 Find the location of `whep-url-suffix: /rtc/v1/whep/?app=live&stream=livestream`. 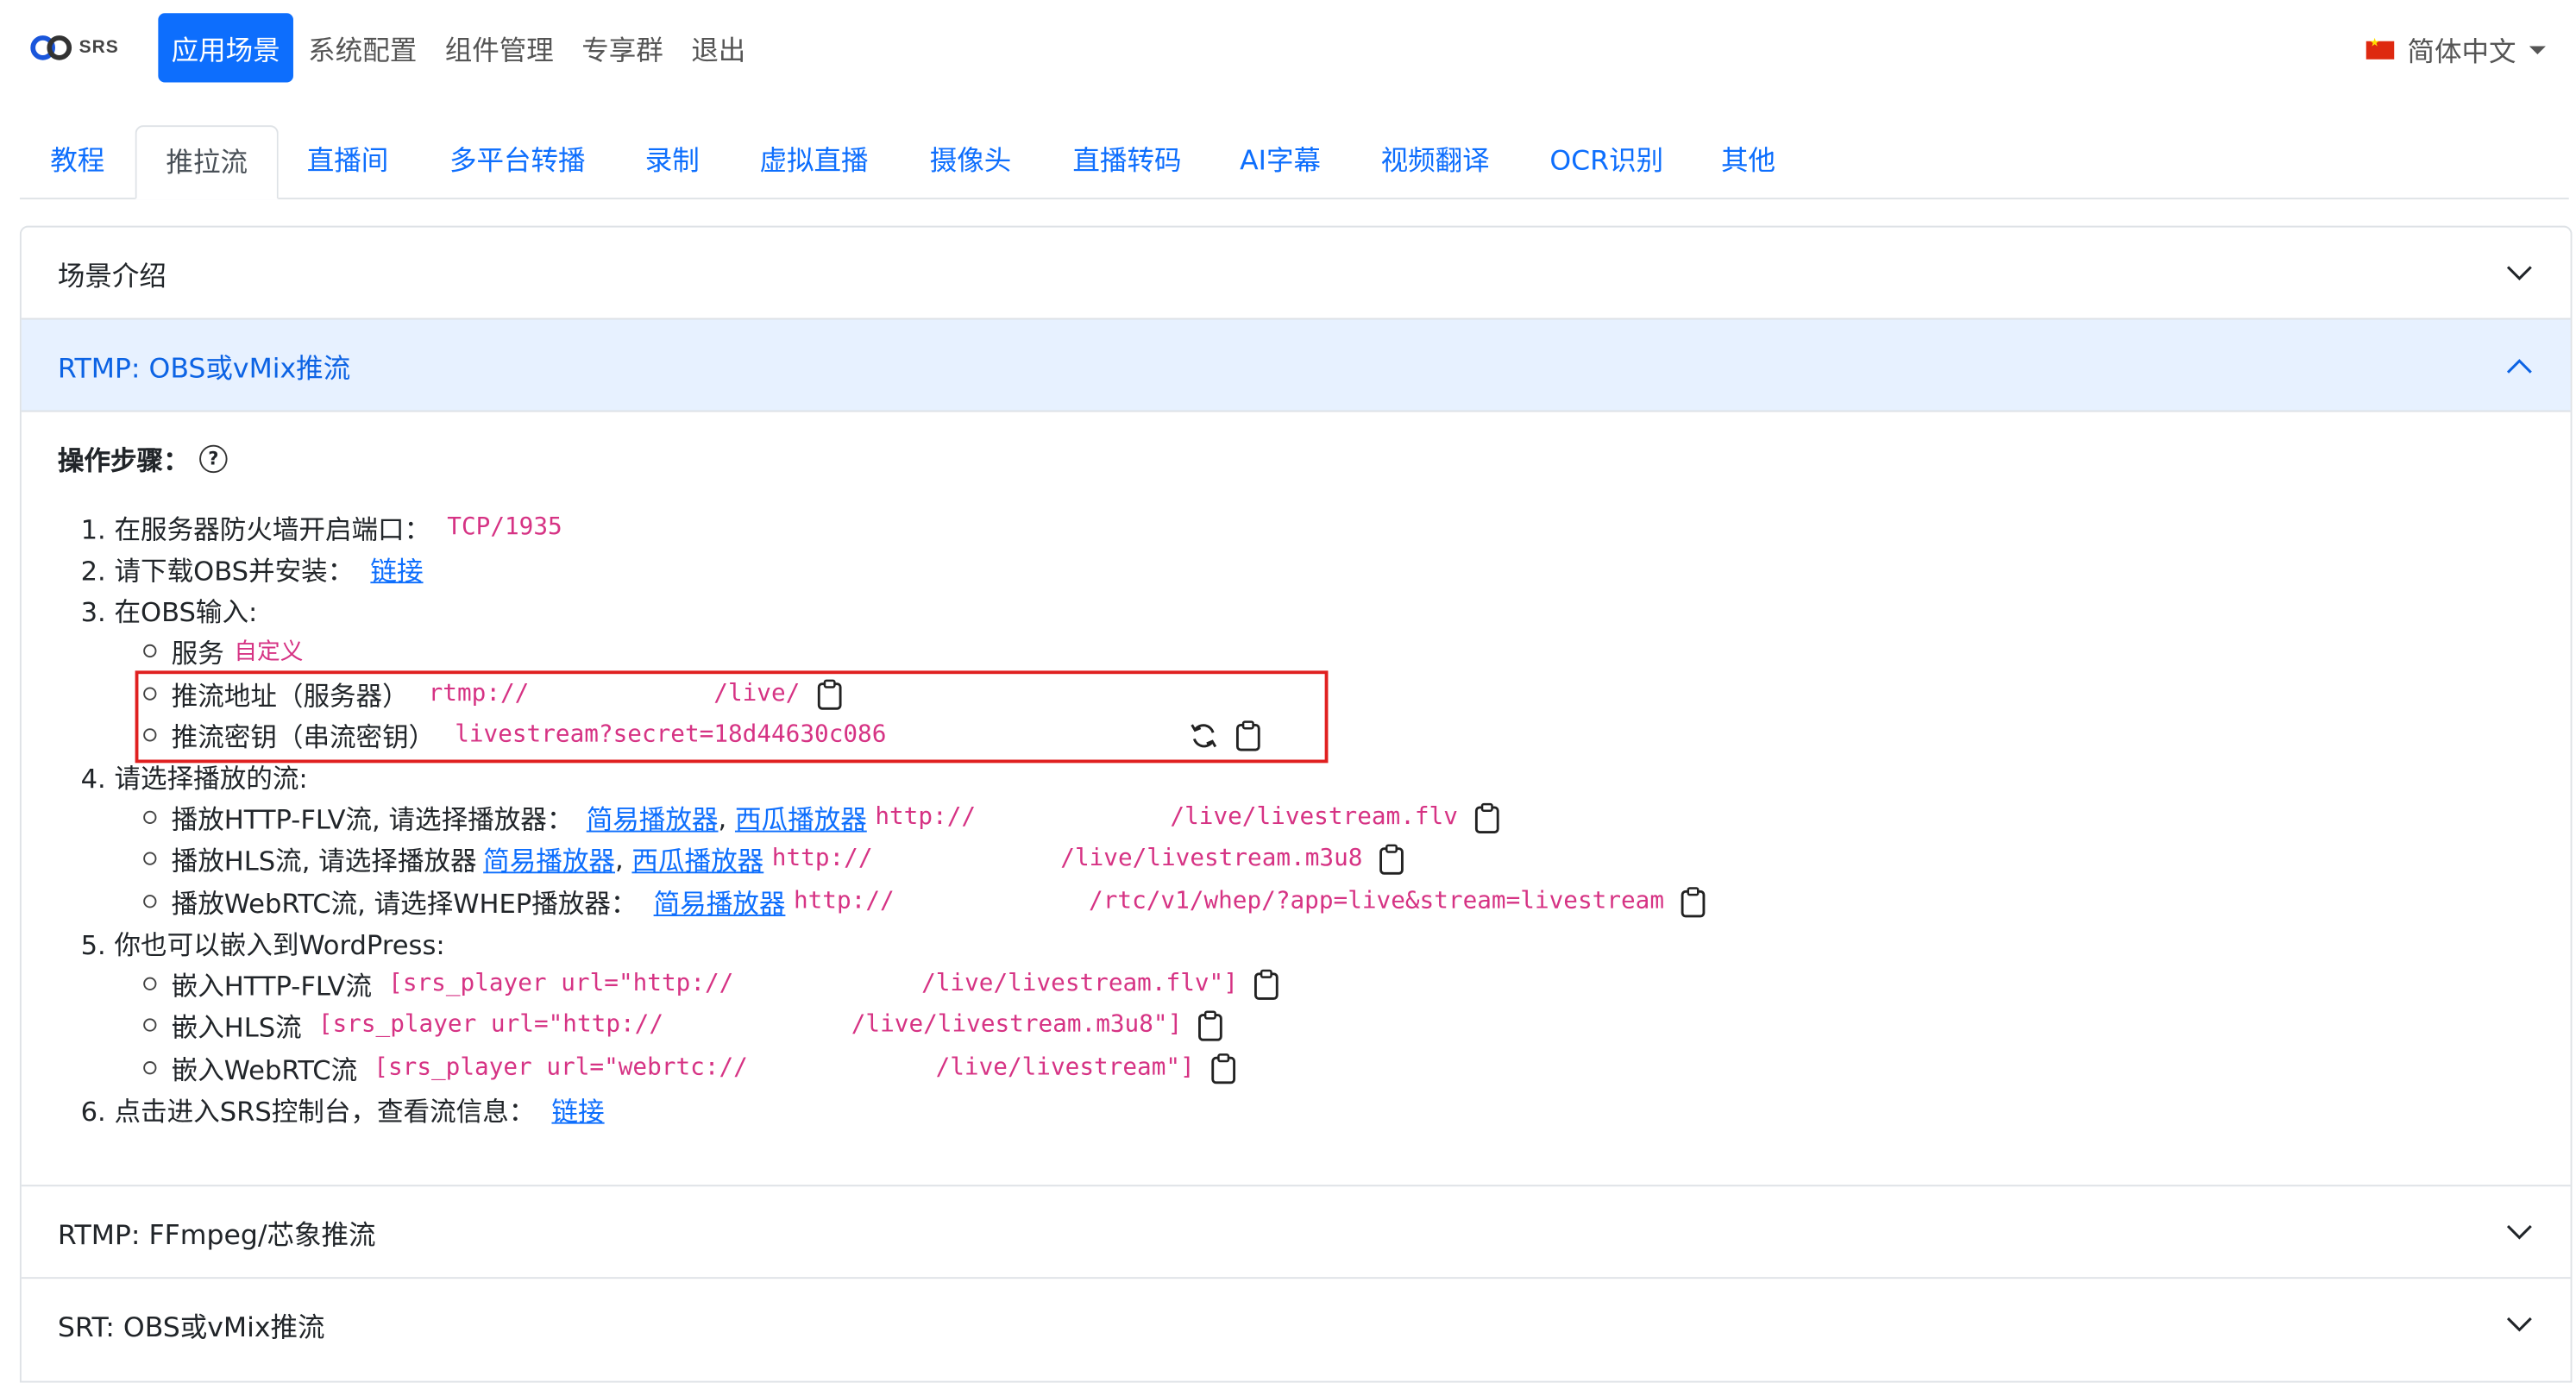

whep-url-suffix: /rtc/v1/whep/?app=live&stream=livestream is located at coordinates (1377, 901).